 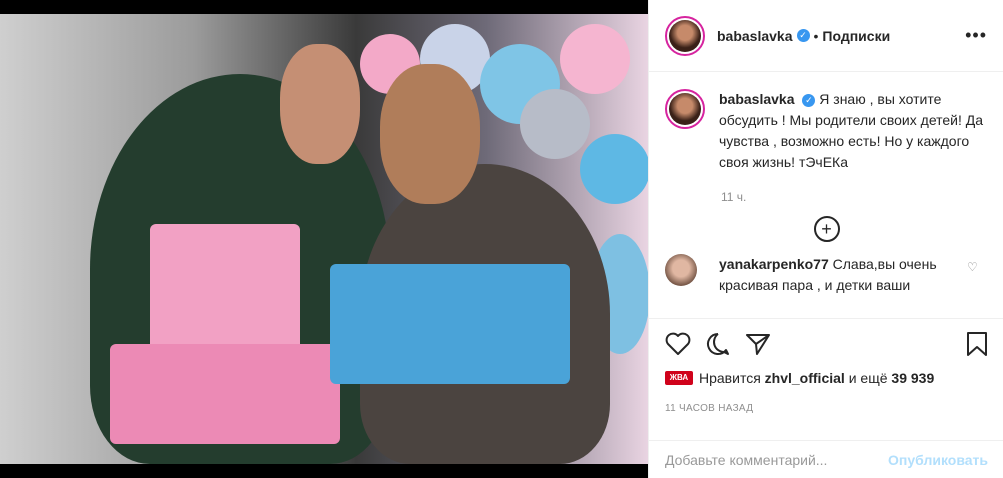 What do you see at coordinates (679, 378) in the screenshot?
I see `liker-avatar: ЖВА` at bounding box center [679, 378].